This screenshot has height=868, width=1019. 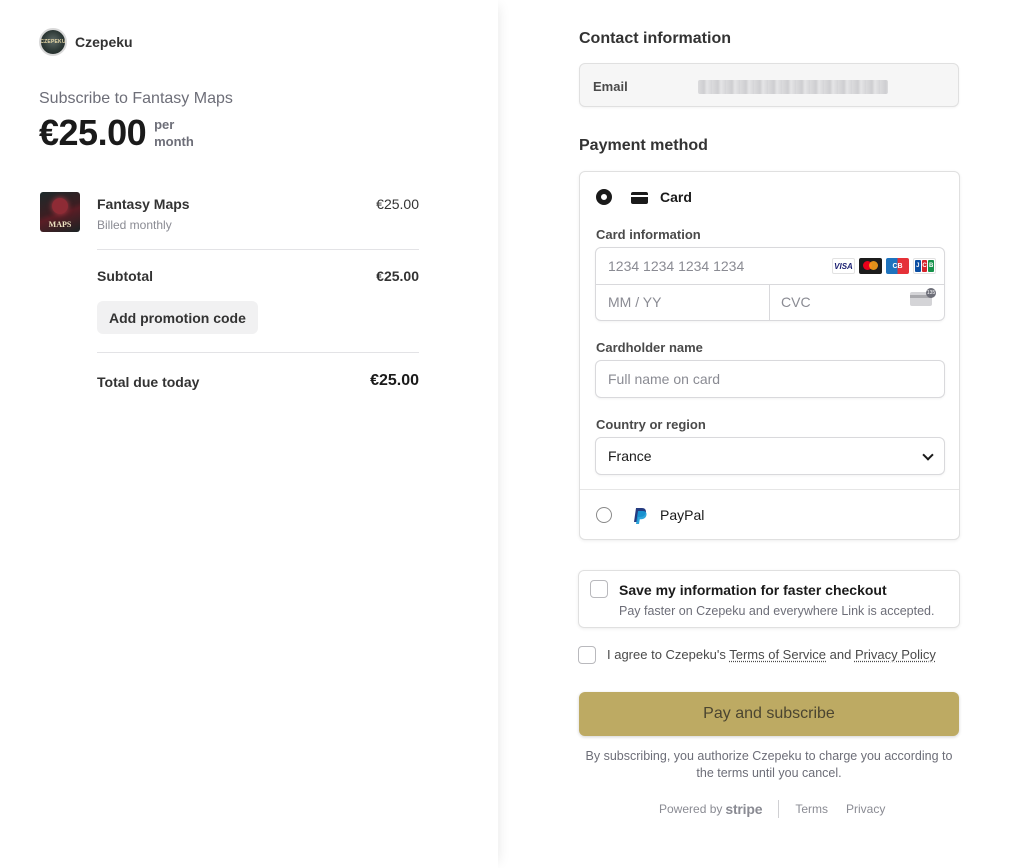 What do you see at coordinates (604, 515) in the screenshot?
I see `paypal-radio` at bounding box center [604, 515].